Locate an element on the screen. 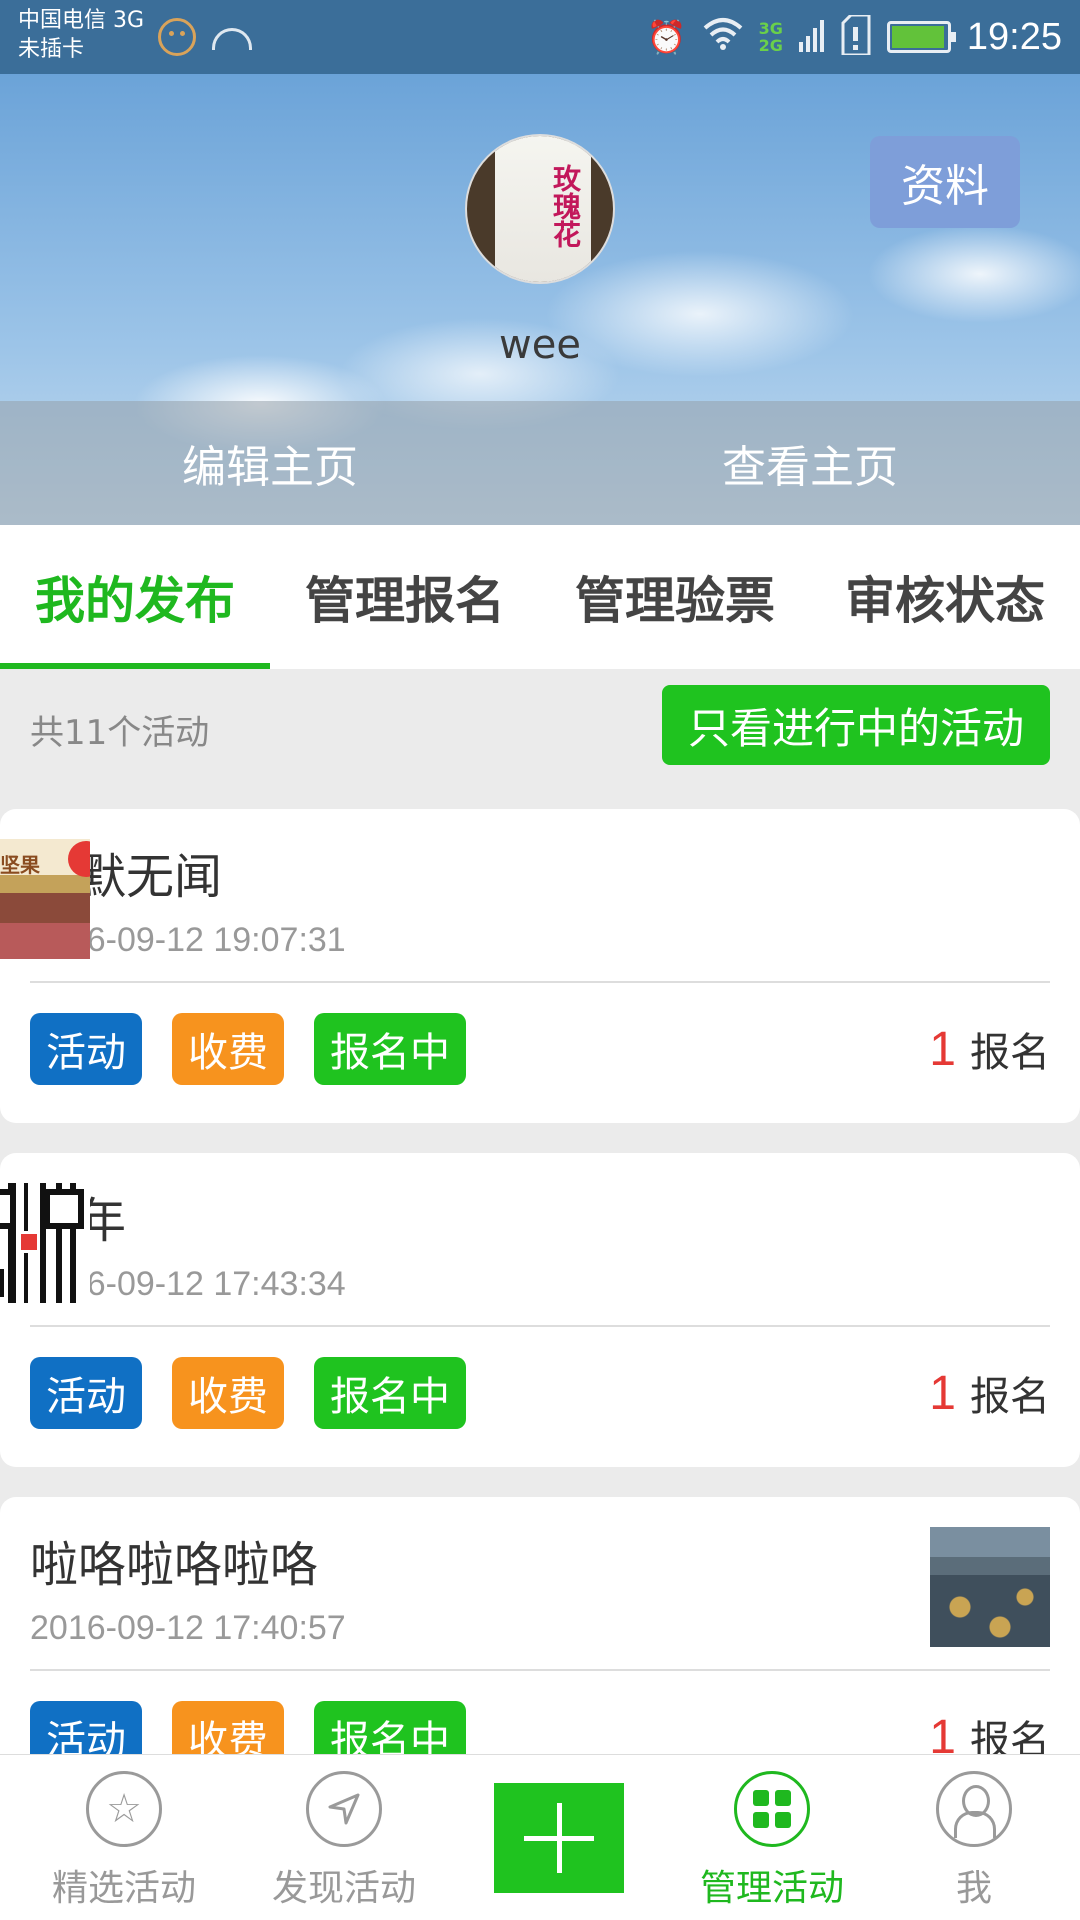 Image resolution: width=1080 pixels, height=1920 pixels. username: wee is located at coordinates (540, 345).